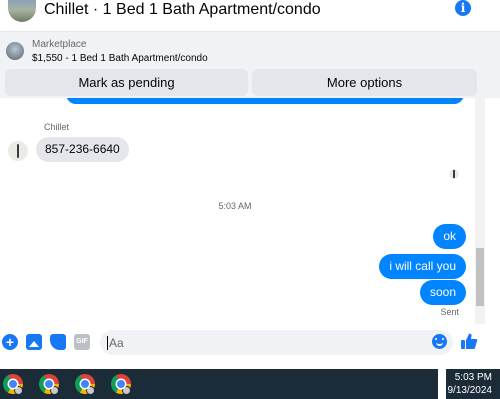 This screenshot has width=500, height=399. Describe the element at coordinates (463, 8) in the screenshot. I see `info-icon: i` at that location.